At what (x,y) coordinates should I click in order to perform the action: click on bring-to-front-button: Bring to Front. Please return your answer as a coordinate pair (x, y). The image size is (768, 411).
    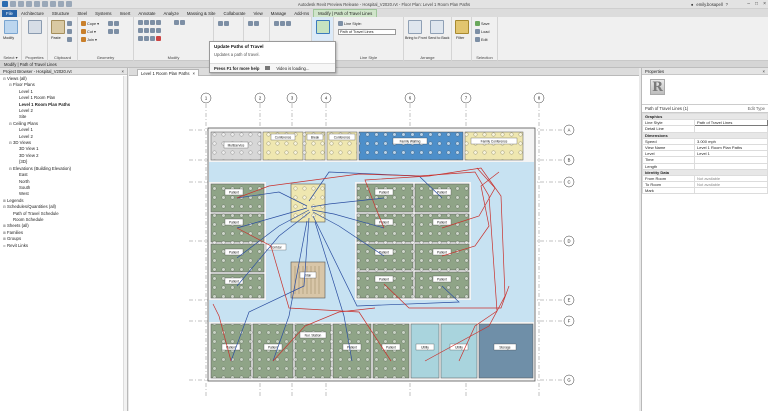
    Looking at the image, I should click on (416, 38).